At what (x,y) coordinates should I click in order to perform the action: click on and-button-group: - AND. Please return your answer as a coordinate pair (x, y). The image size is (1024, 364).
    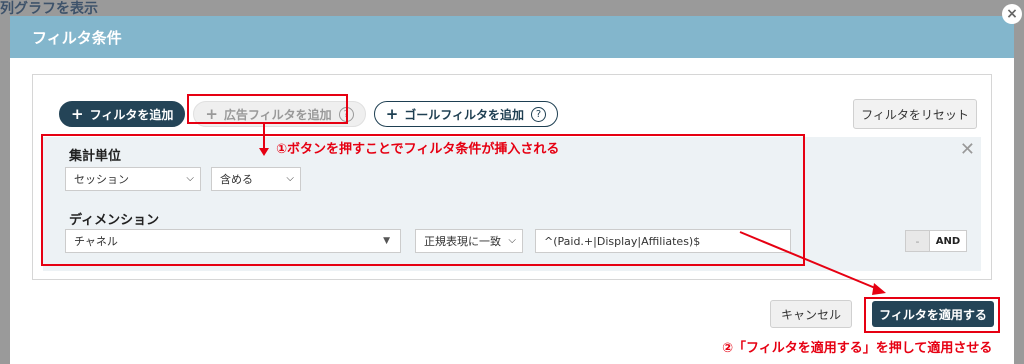
    Looking at the image, I should click on (936, 241).